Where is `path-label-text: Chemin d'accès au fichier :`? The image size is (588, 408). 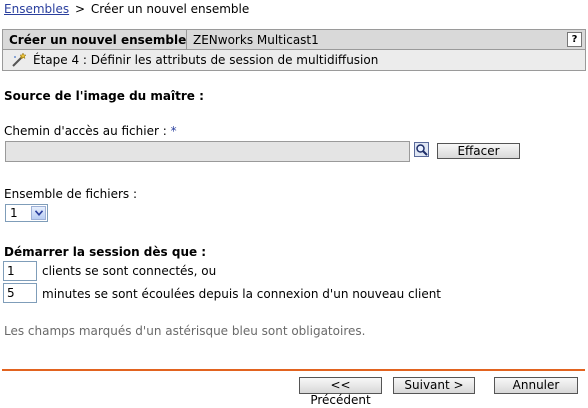 path-label-text: Chemin d'accès au fichier : is located at coordinates (87, 131).